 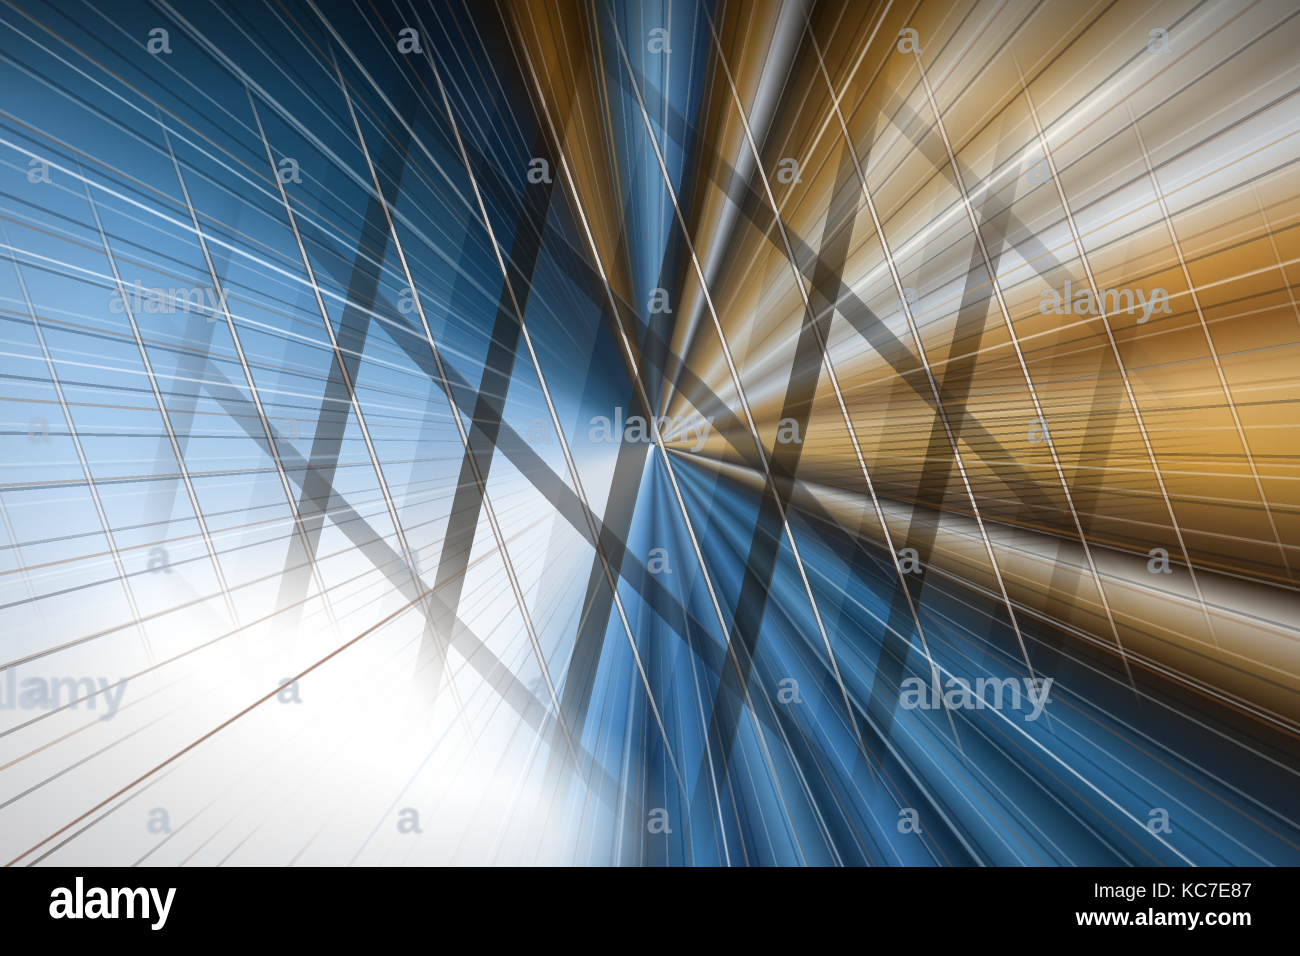 What do you see at coordinates (112, 899) in the screenshot?
I see `alamy-logo: alamy` at bounding box center [112, 899].